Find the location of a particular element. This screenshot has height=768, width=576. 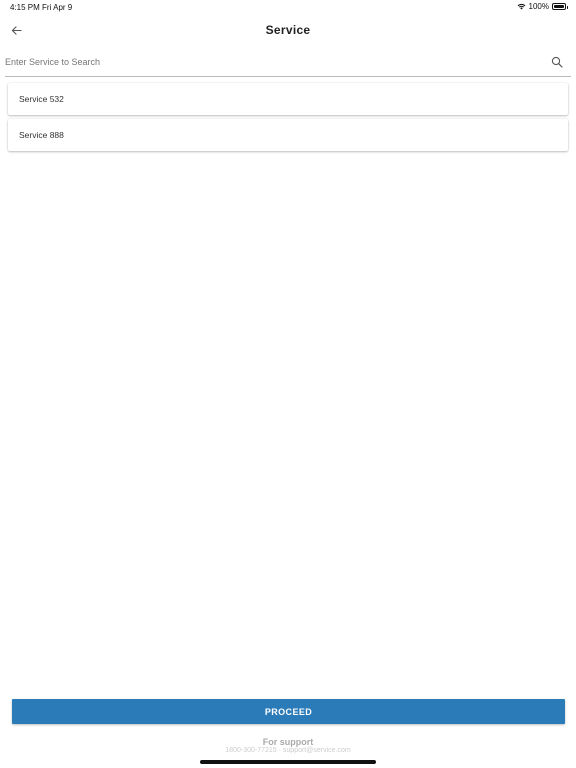

battery-icon is located at coordinates (560, 6).